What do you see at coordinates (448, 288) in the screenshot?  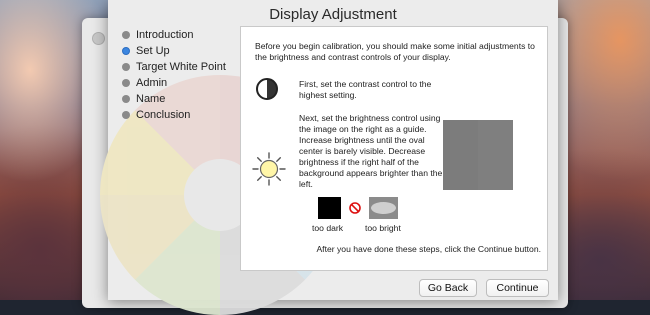 I see `go-back-button: Go Back` at bounding box center [448, 288].